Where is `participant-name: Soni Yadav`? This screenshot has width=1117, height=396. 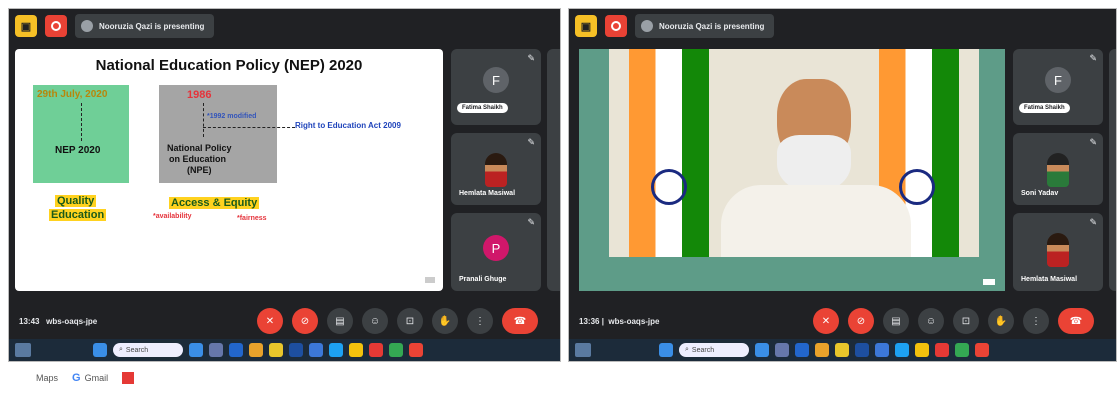
participant-name: Soni Yadav is located at coordinates (1040, 193).